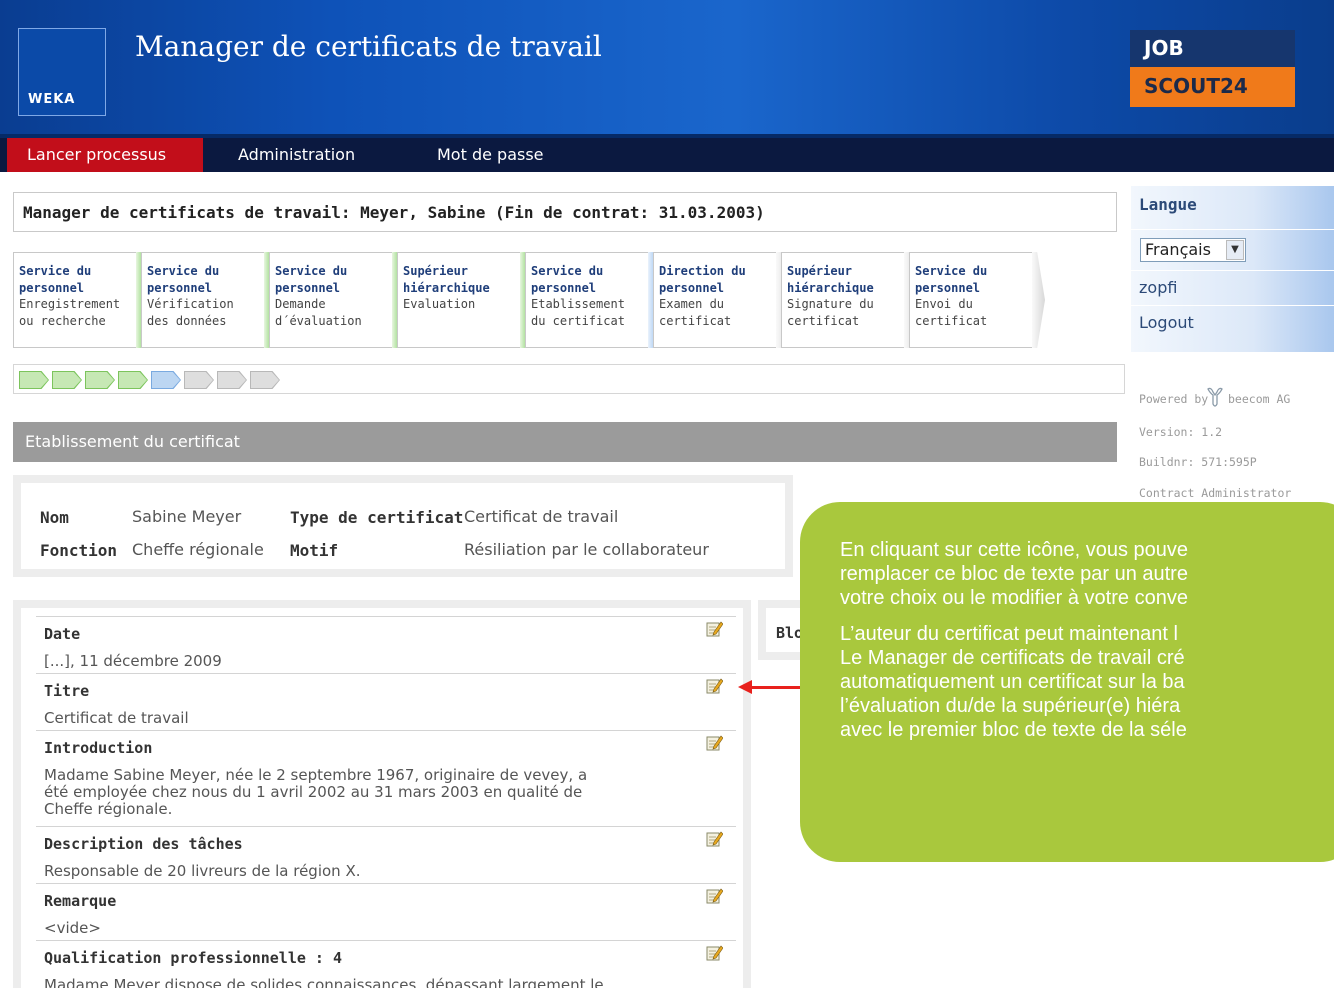  I want to click on callout-line: En cliquant sur cette icône, vous pouve, so click(1014, 550).